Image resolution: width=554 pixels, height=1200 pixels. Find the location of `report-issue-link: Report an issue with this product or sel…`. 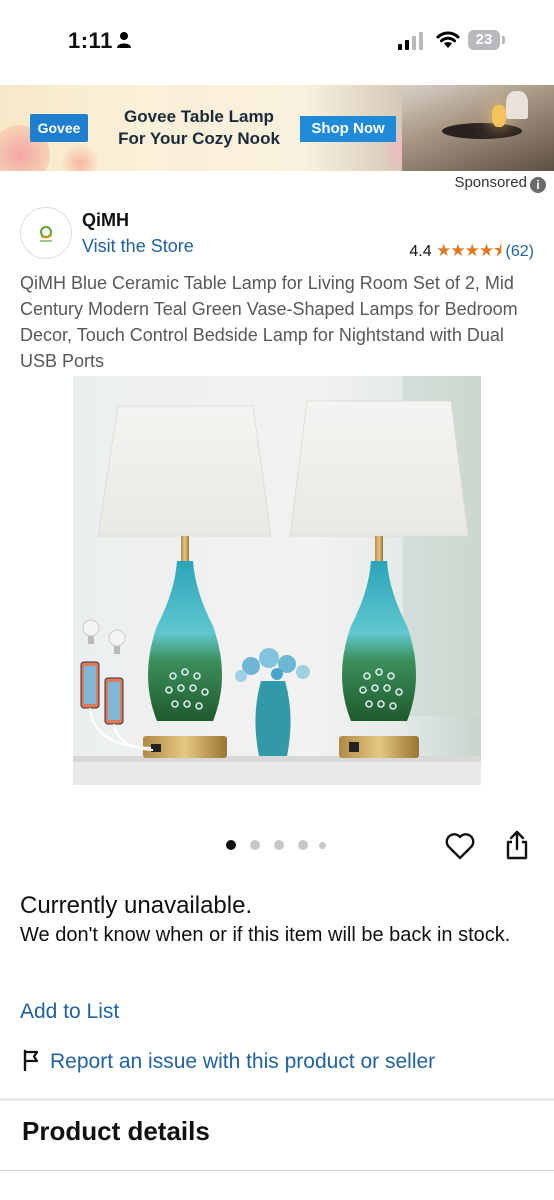

report-issue-link: Report an issue with this product or sel… is located at coordinates (228, 1061).